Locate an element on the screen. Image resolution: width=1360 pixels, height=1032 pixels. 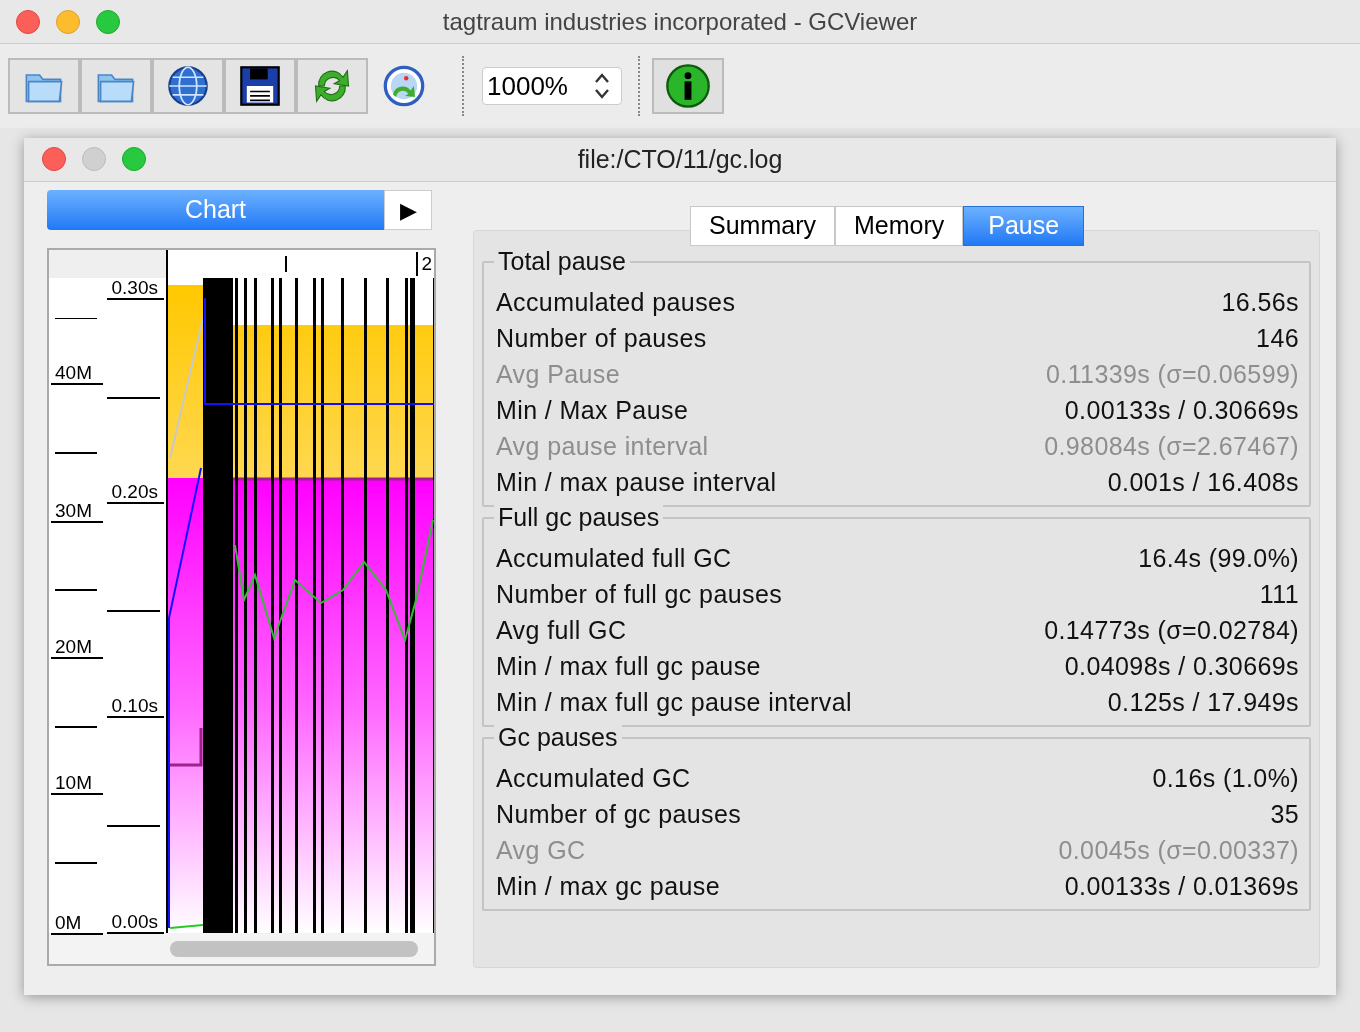
stat-value: 0.0045s (σ=0.00337) is located at coordinates (1178, 851).